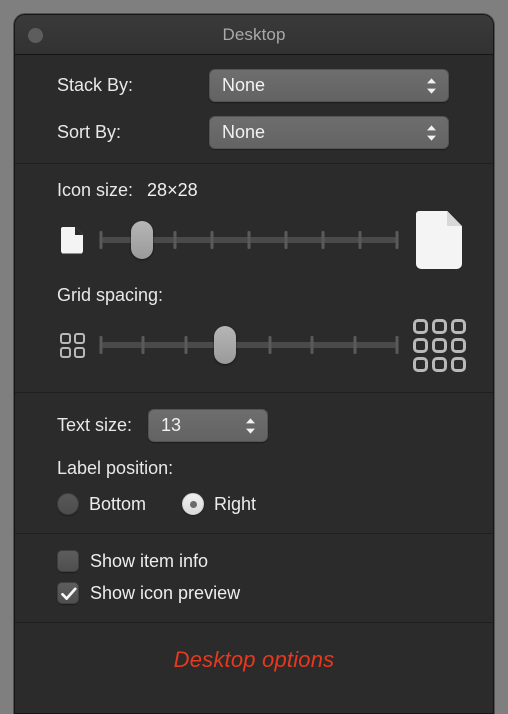  I want to click on text-size-select: 13, so click(208, 425).